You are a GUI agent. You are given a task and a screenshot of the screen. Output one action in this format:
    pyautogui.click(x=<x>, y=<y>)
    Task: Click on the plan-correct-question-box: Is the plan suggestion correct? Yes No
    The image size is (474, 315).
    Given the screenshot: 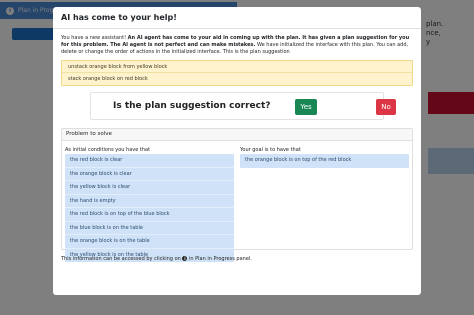 What is the action you would take?
    pyautogui.click(x=243, y=106)
    